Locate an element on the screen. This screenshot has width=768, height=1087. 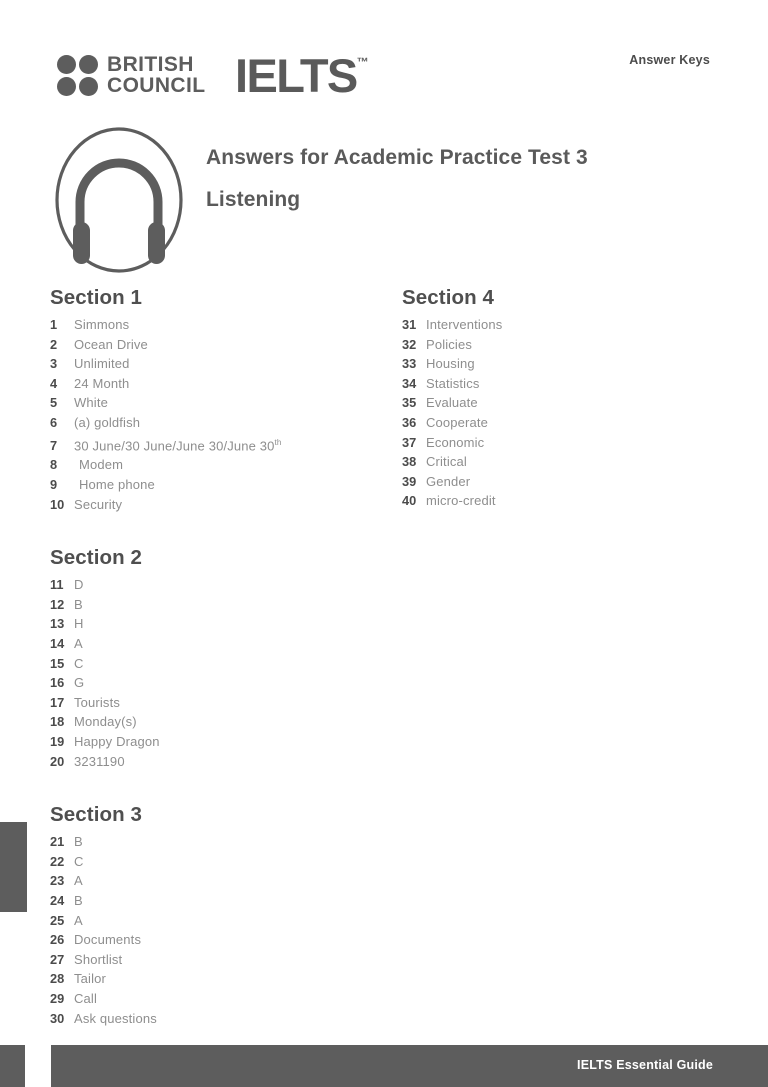
answer-text: Policies is located at coordinates (449, 344).